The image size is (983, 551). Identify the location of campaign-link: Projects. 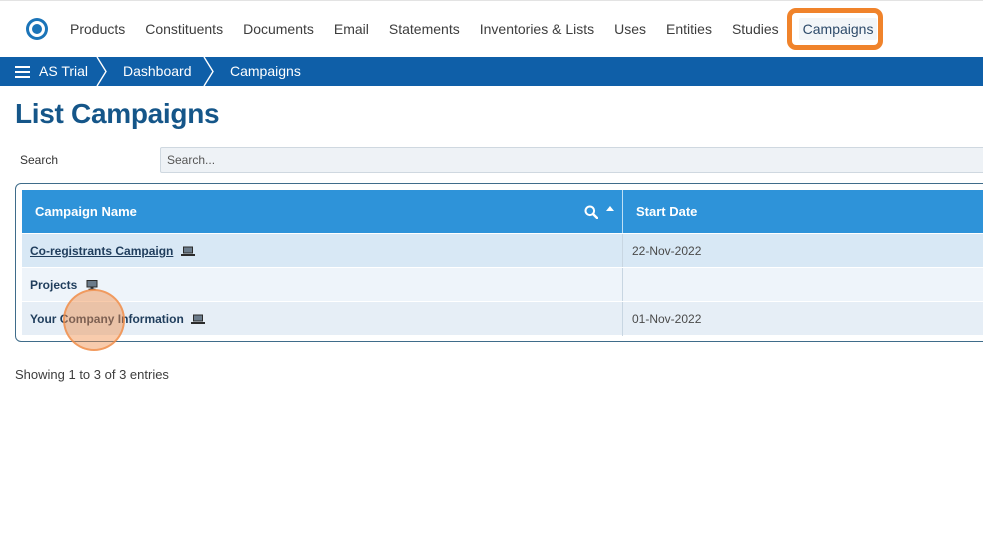
(53, 285).